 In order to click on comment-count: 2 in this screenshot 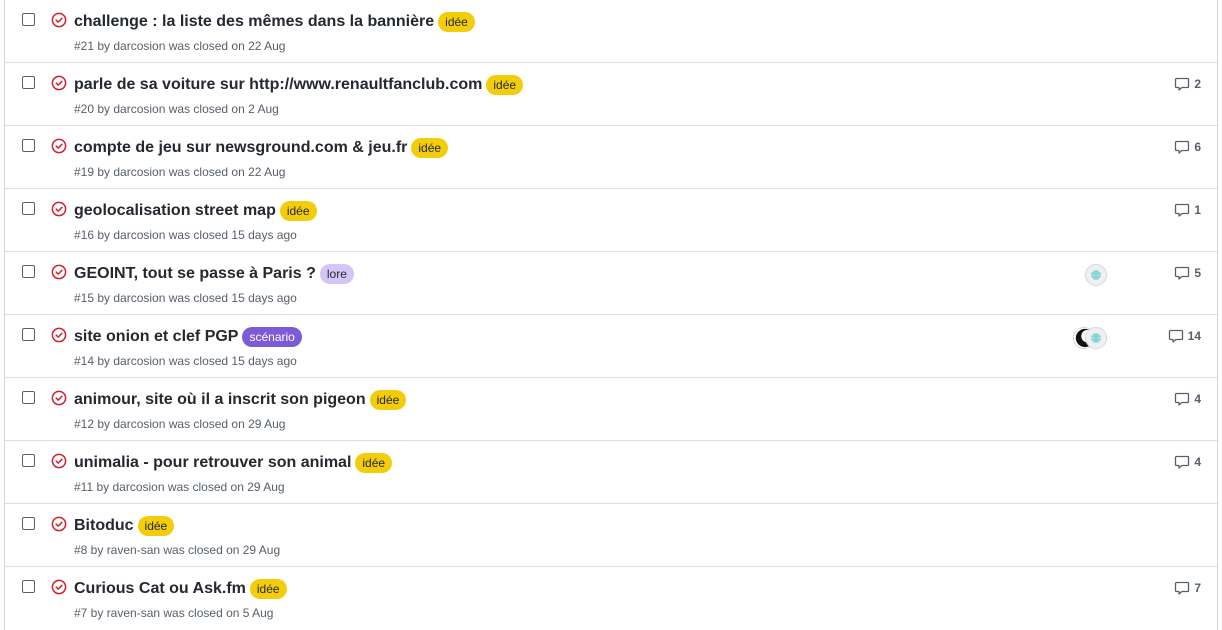, I will do `click(1197, 84)`.